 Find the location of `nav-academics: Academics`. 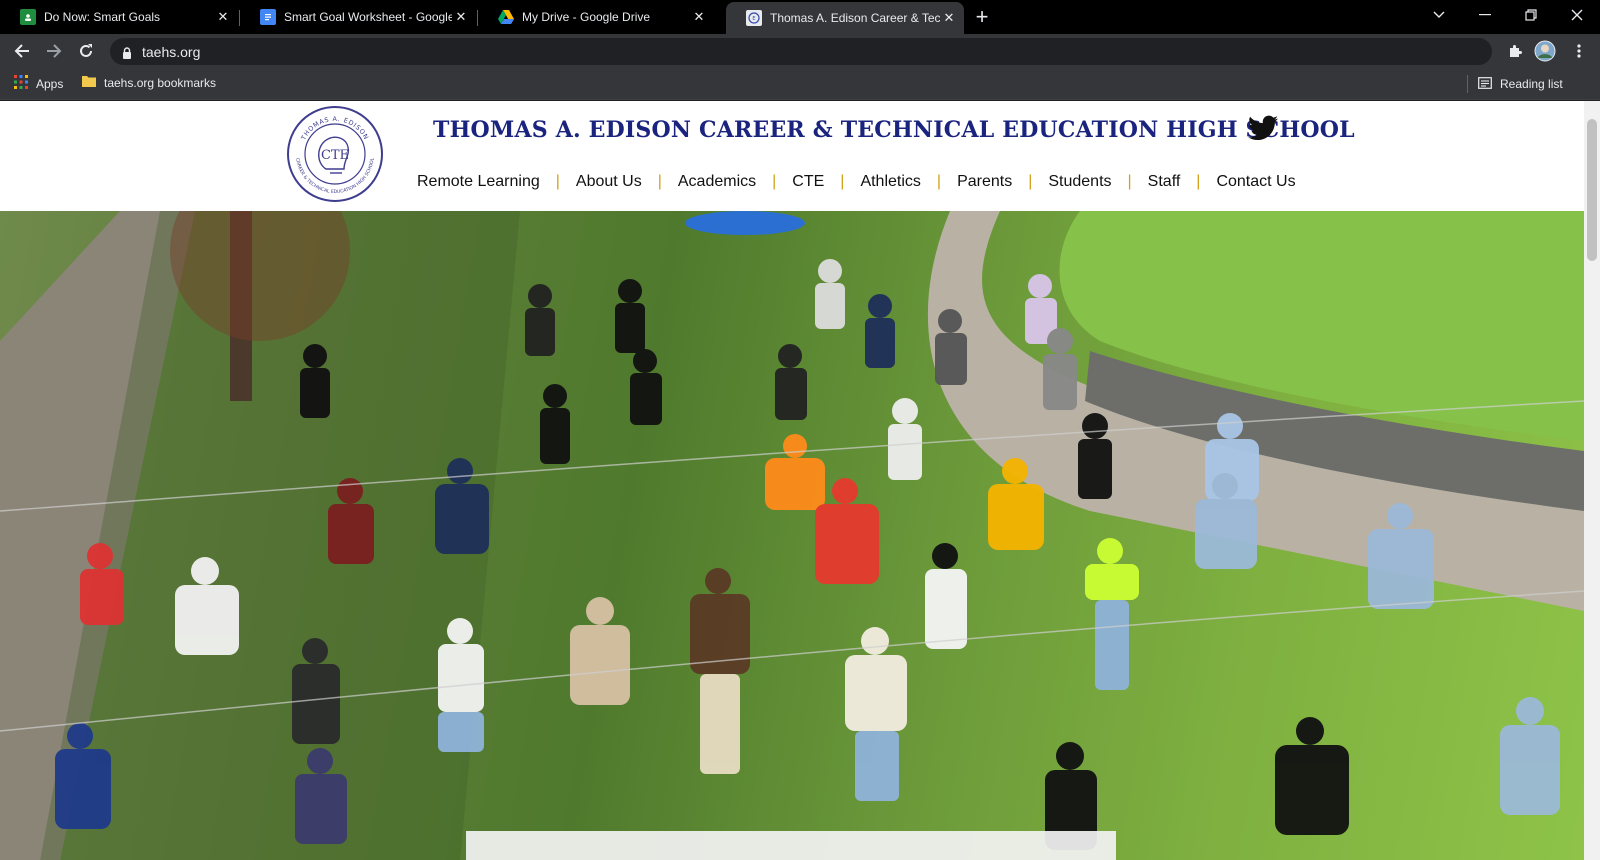

nav-academics: Academics is located at coordinates (717, 182).